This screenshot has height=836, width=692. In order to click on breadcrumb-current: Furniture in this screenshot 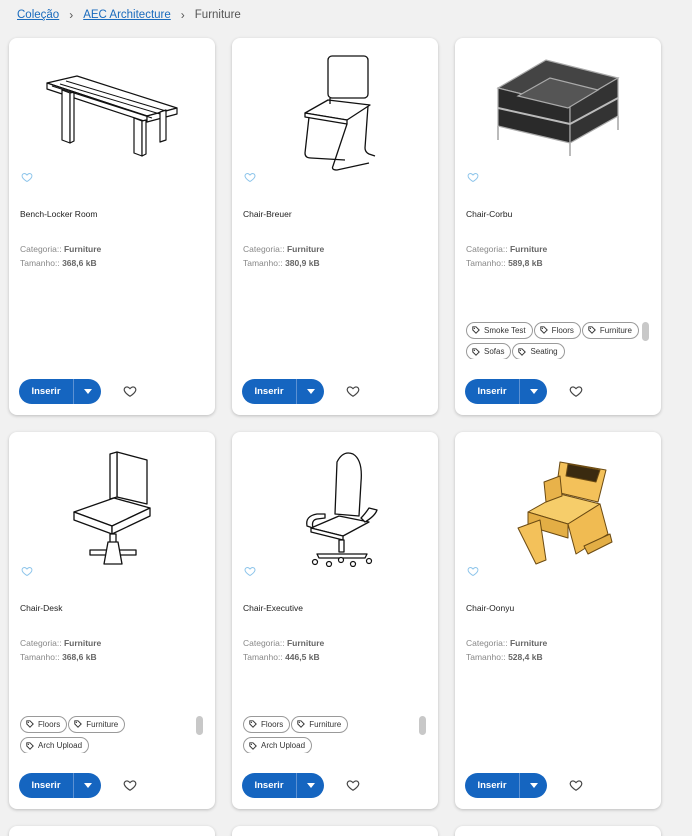, I will do `click(217, 15)`.